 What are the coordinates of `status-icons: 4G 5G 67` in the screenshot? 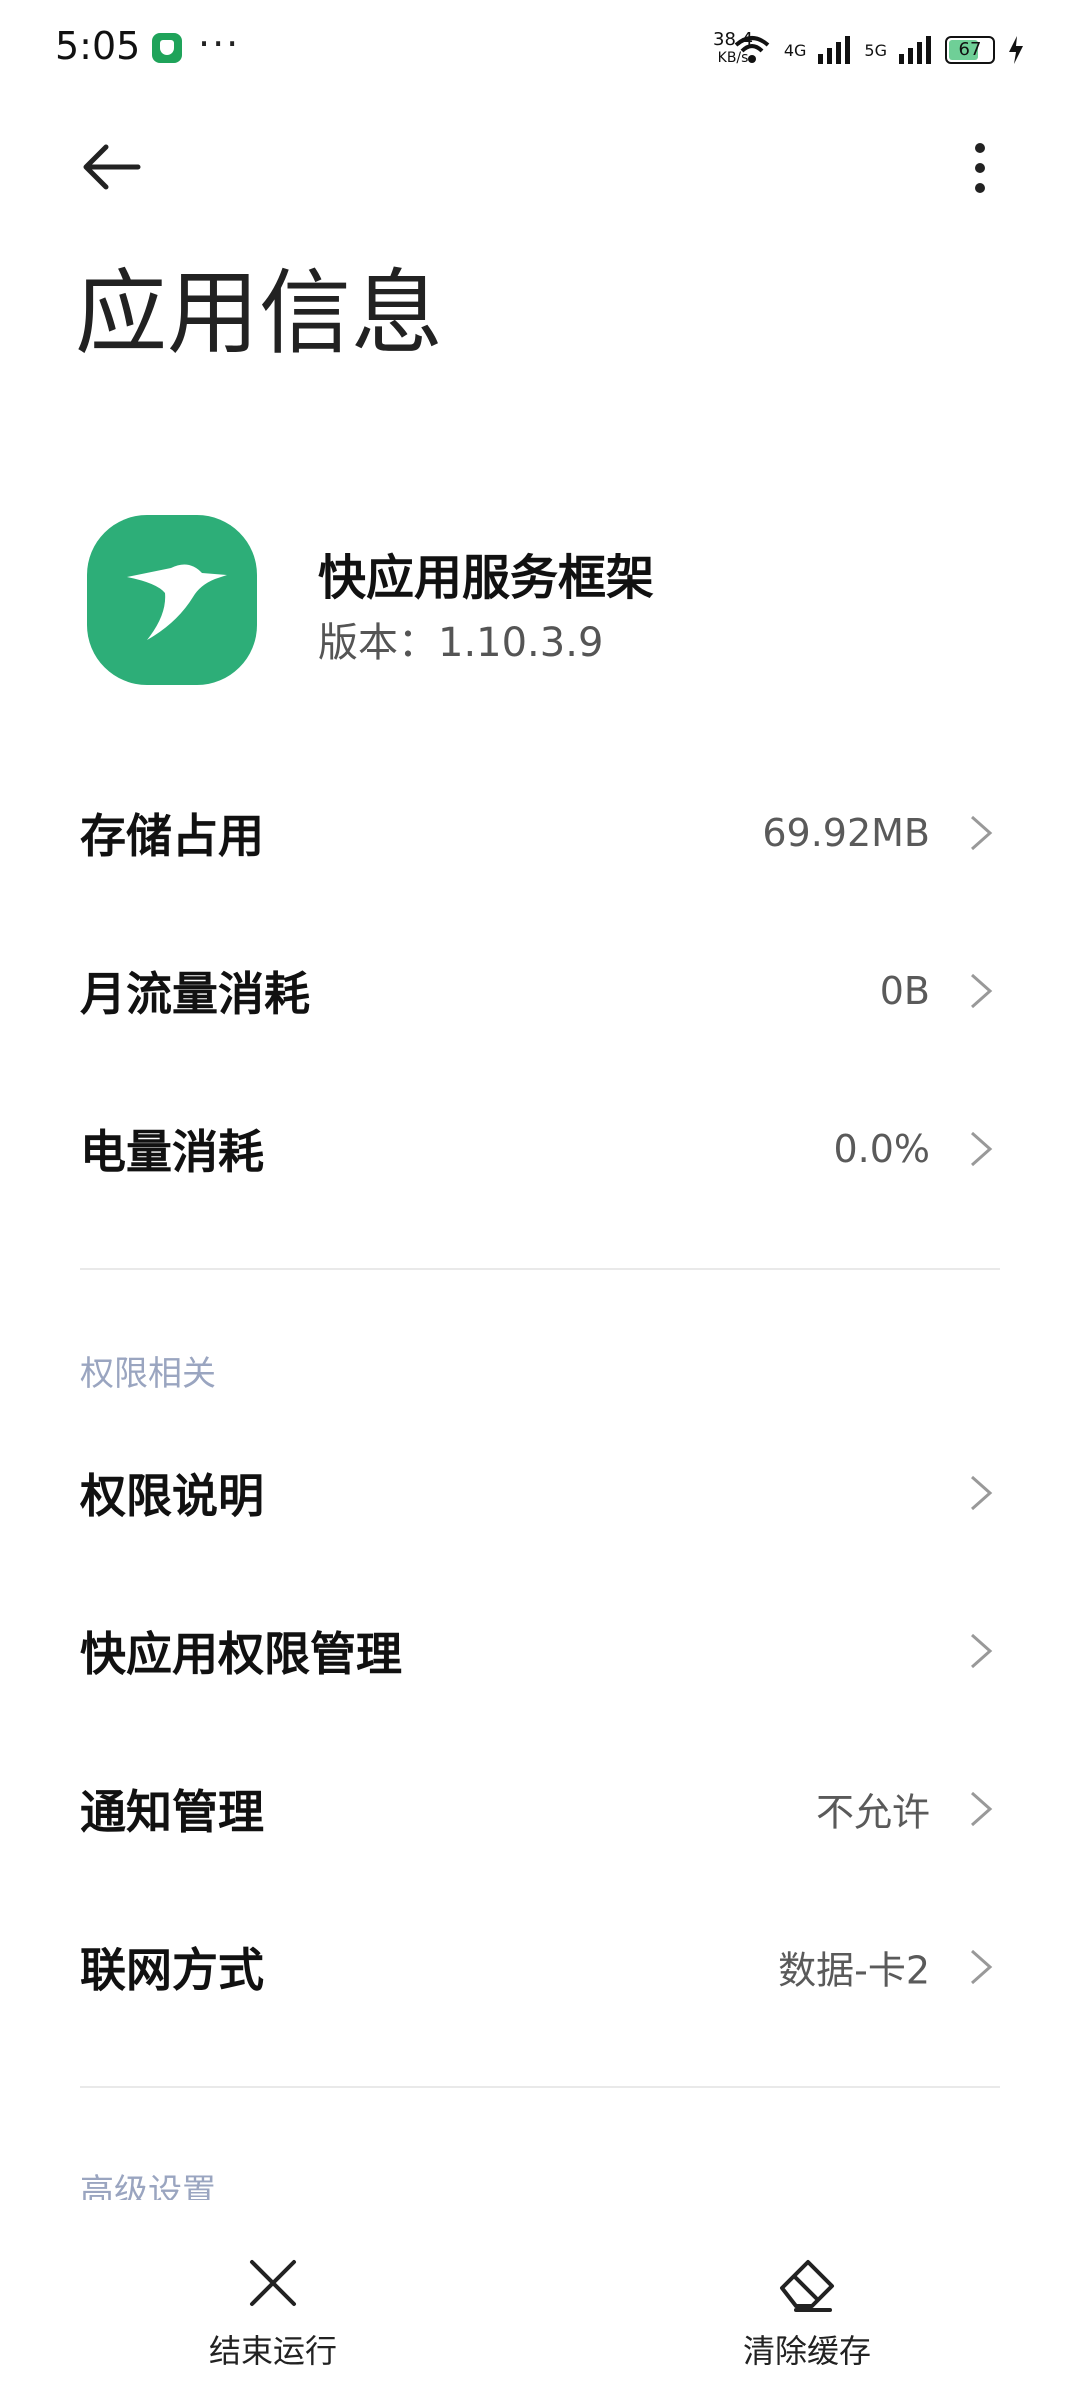 It's located at (878, 50).